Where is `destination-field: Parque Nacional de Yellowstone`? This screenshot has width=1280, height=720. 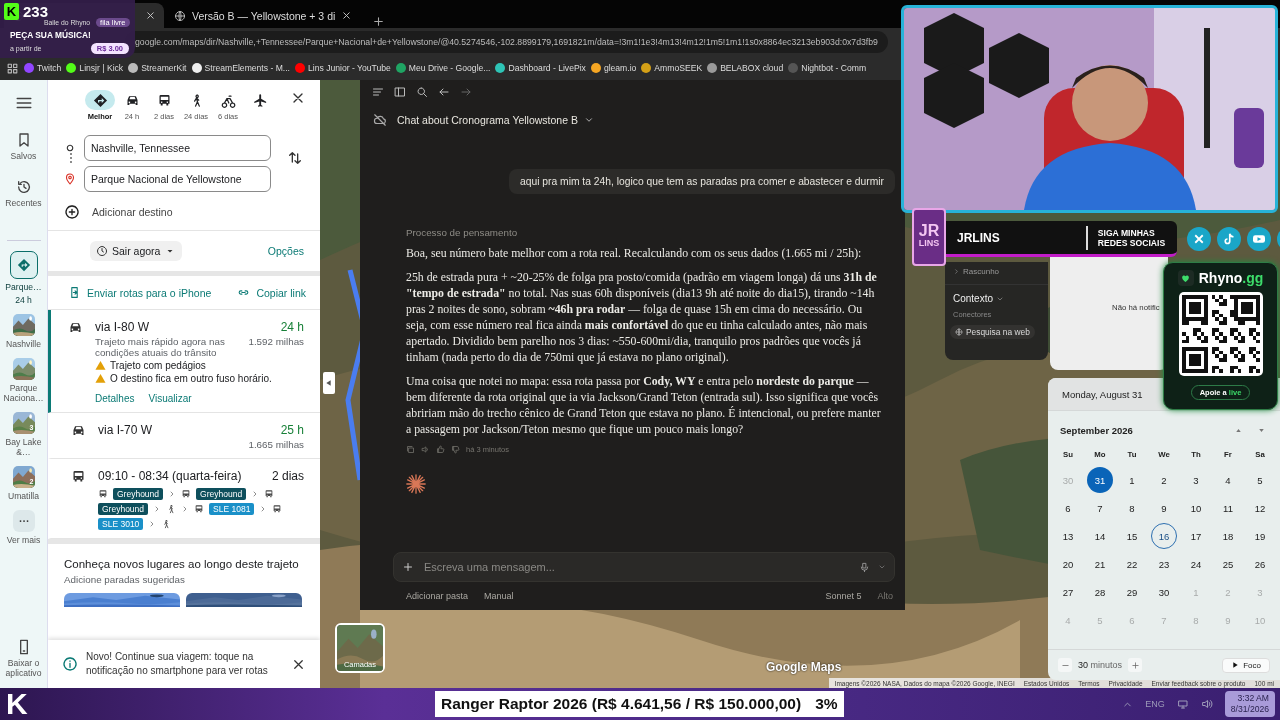
destination-field: Parque Nacional de Yellowstone is located at coordinates (177, 179).